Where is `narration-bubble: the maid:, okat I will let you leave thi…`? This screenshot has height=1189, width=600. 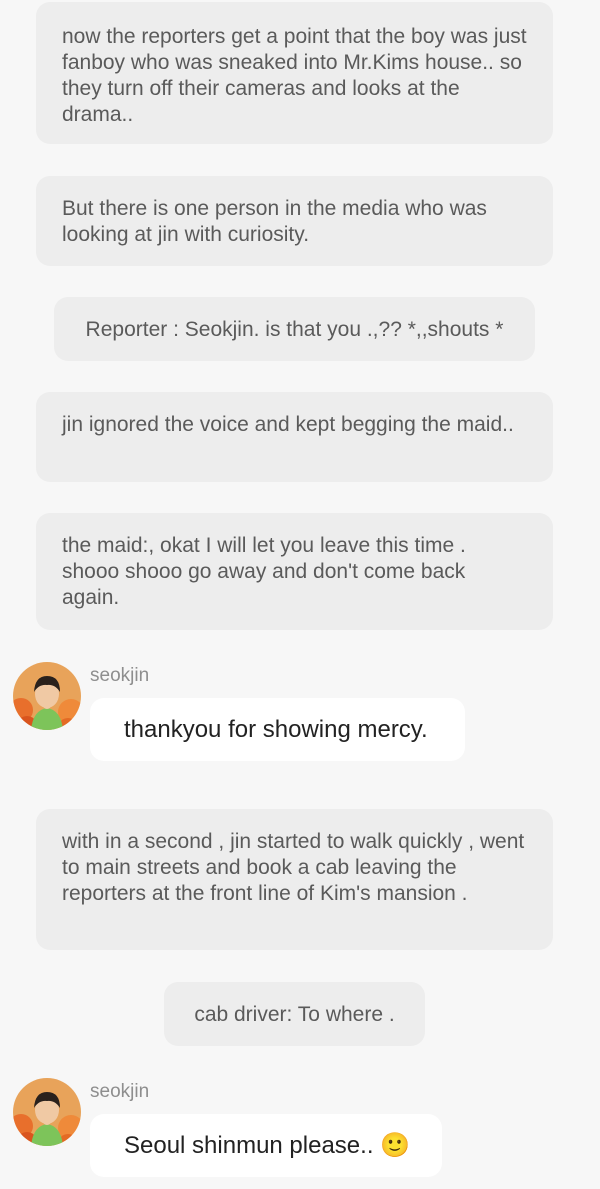 narration-bubble: the maid:, okat I will let you leave thi… is located at coordinates (294, 571).